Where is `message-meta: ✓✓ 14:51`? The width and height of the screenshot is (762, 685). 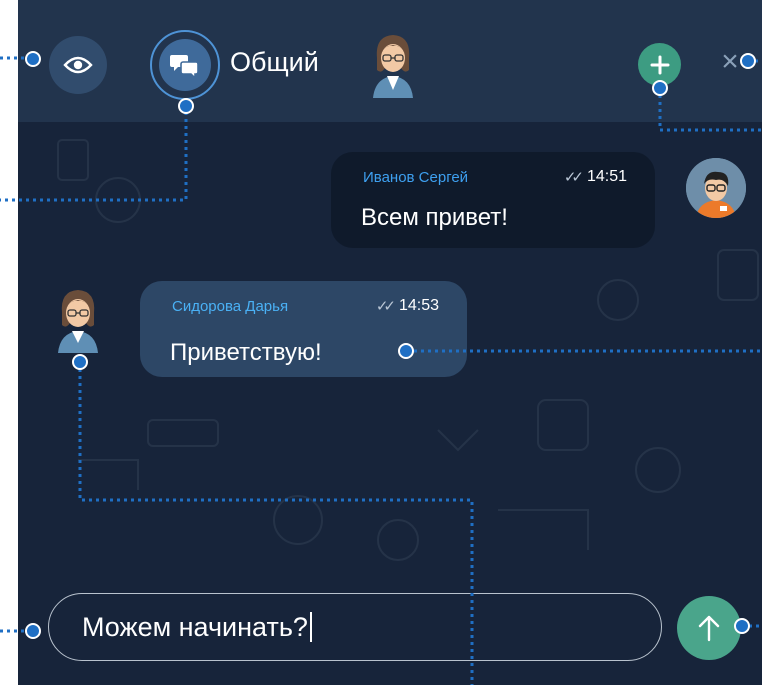
message-meta: ✓✓ 14:51 is located at coordinates (595, 177).